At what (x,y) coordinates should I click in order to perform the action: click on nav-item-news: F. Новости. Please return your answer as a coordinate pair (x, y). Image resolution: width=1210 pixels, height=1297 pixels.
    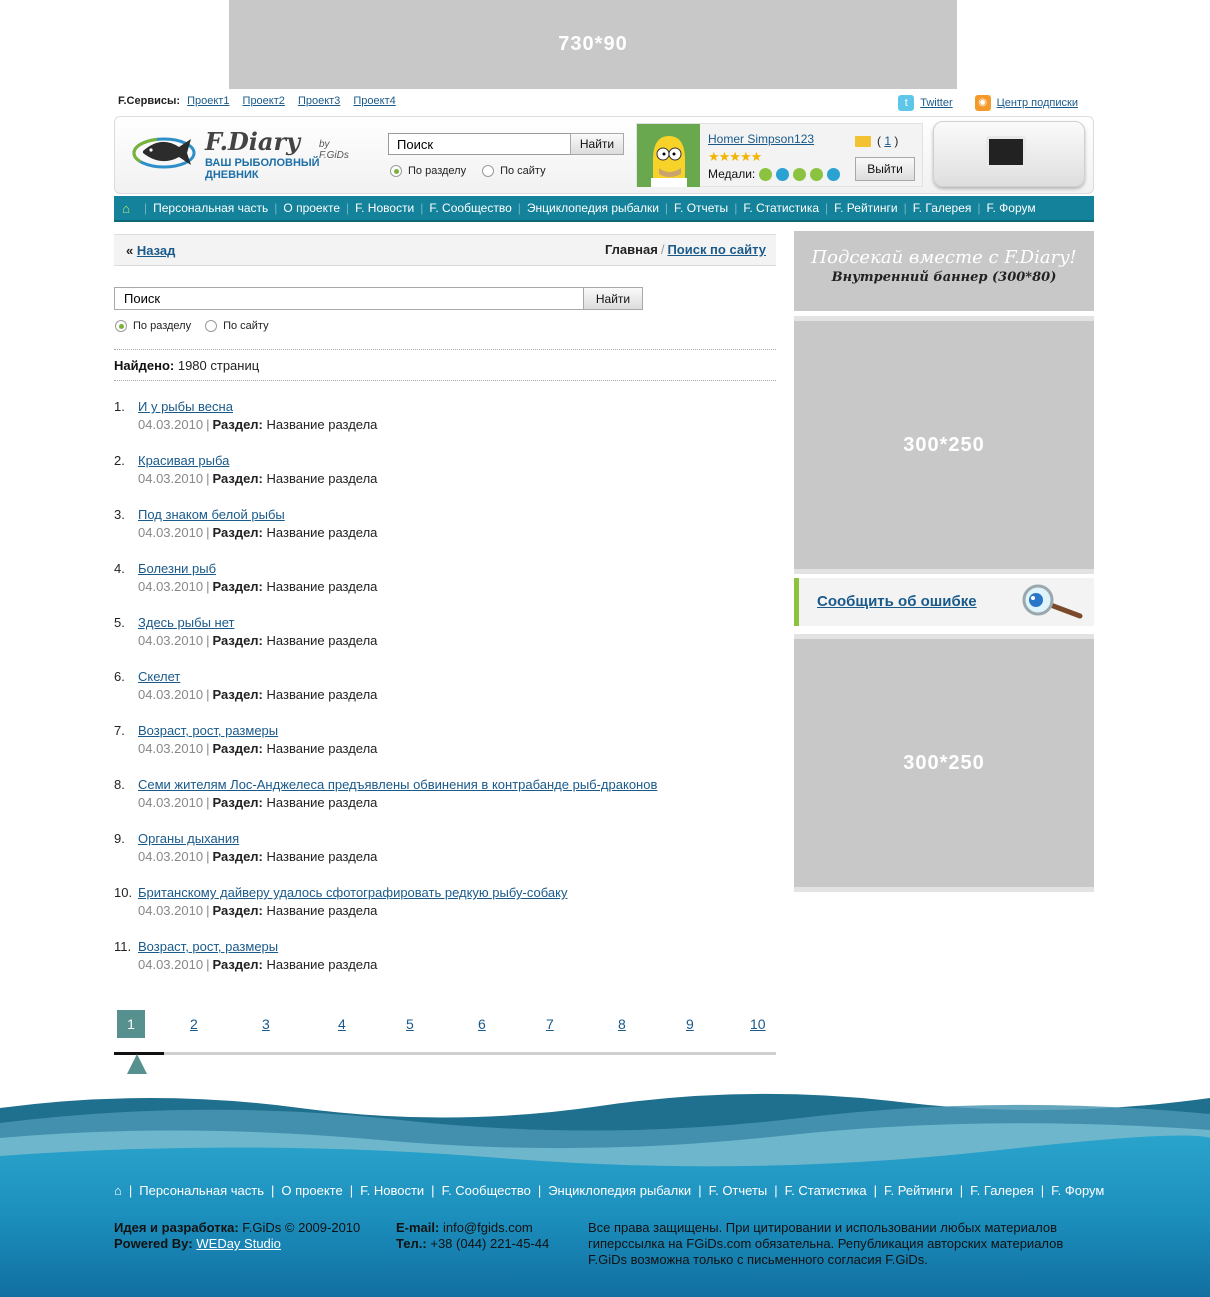
    Looking at the image, I should click on (384, 208).